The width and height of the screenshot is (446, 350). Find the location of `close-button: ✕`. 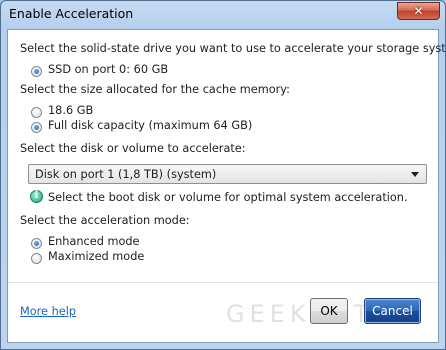

close-button: ✕ is located at coordinates (418, 11).